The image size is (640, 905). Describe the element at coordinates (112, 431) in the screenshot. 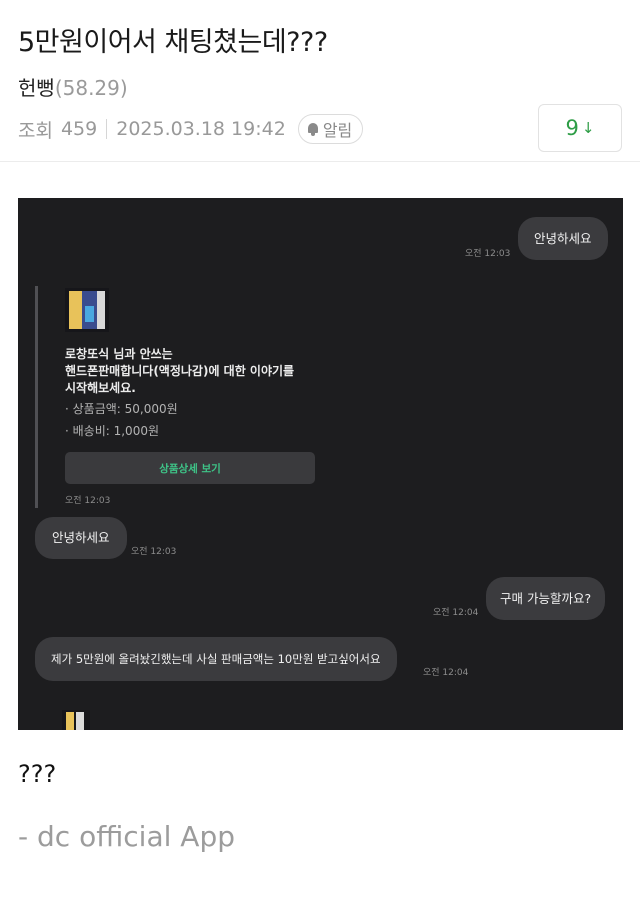

I see `shipping-fee: · 배송비: 1,000원` at that location.